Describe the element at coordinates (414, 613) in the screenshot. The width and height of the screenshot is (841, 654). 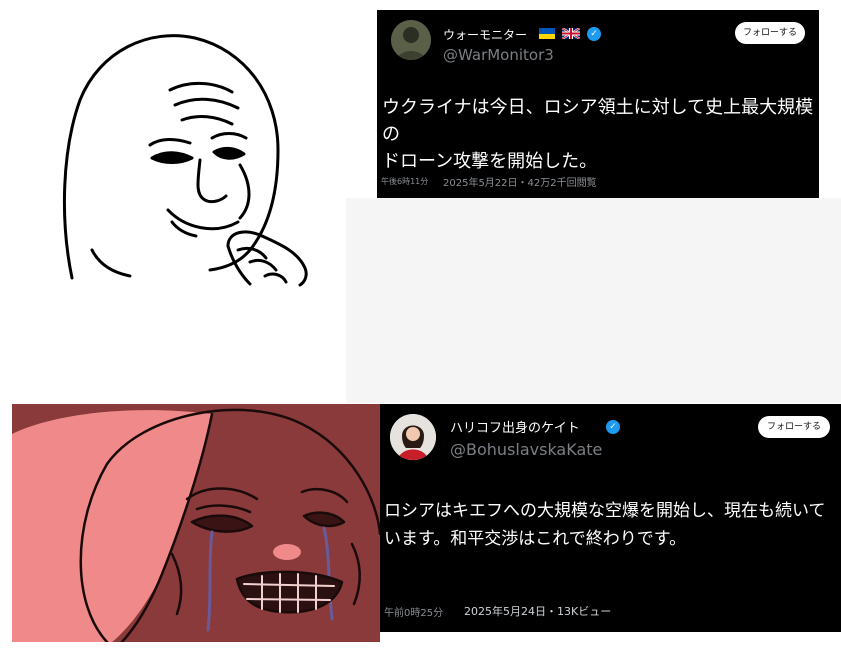
I see `tweet-time: 午前0時25分` at that location.